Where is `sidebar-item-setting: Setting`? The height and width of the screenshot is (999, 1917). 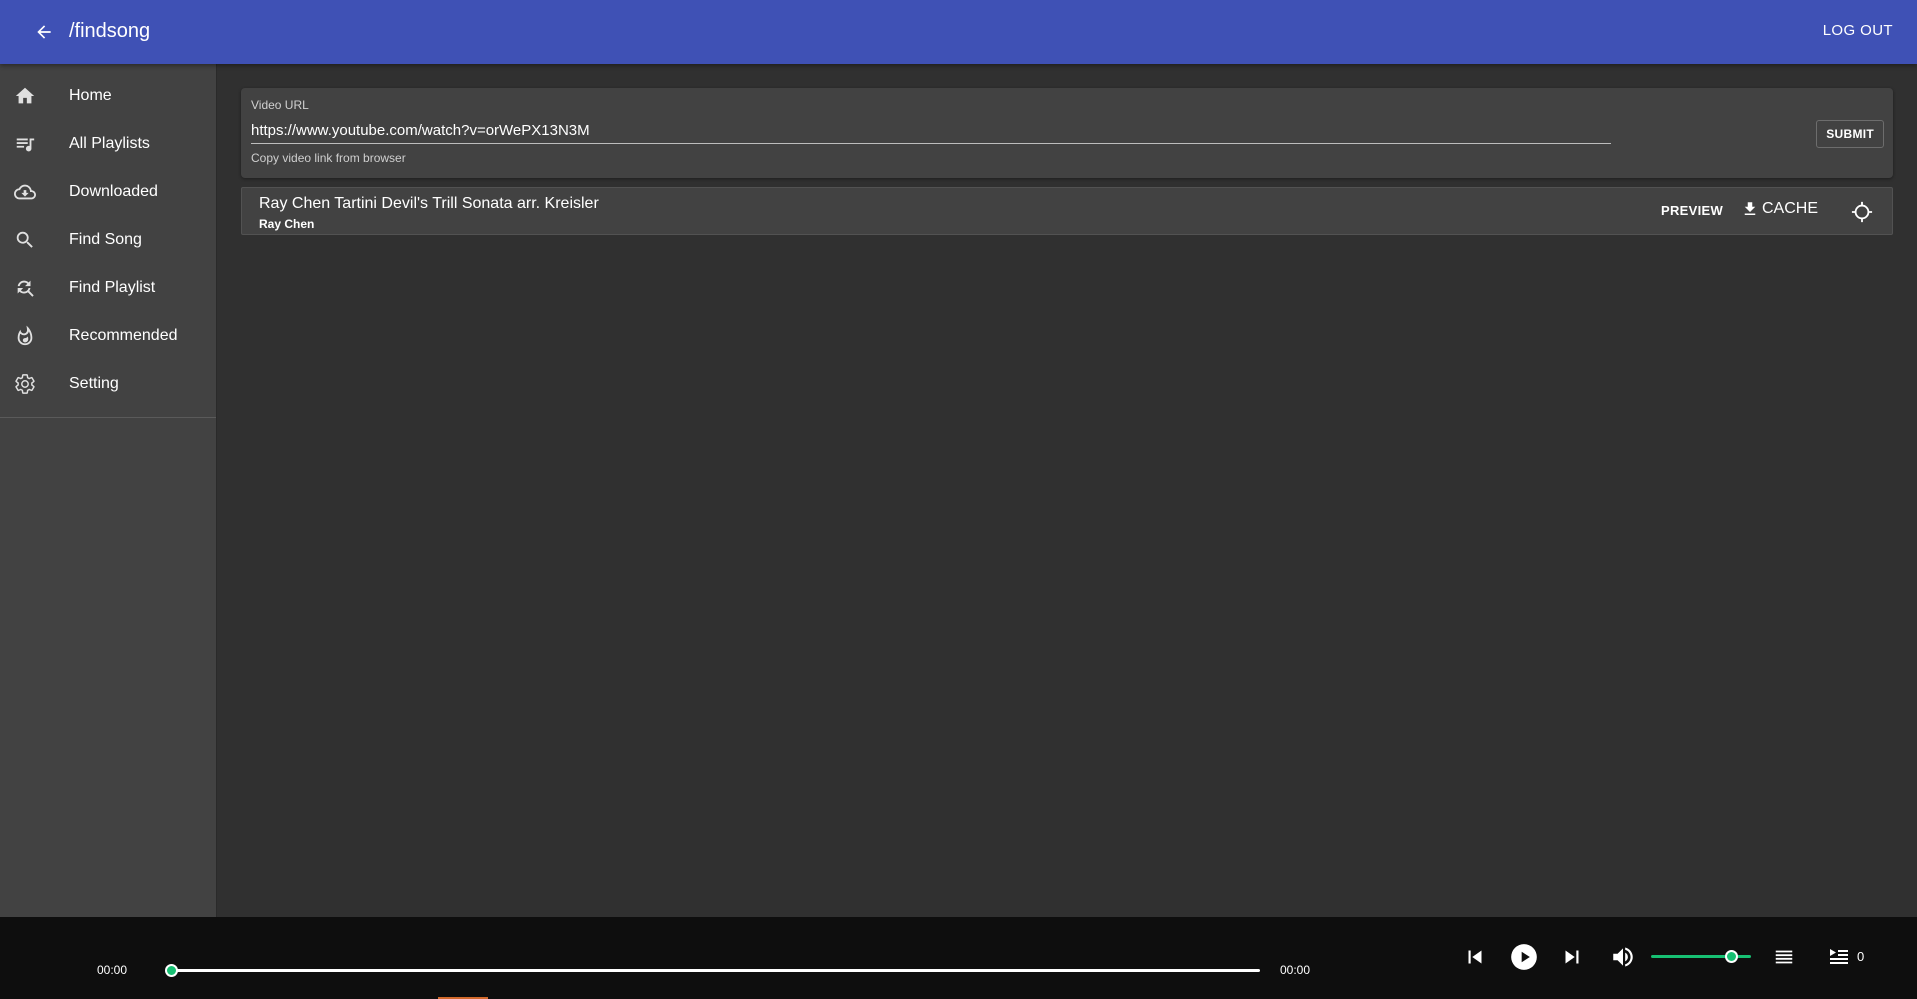
sidebar-item-setting: Setting is located at coordinates (108, 384).